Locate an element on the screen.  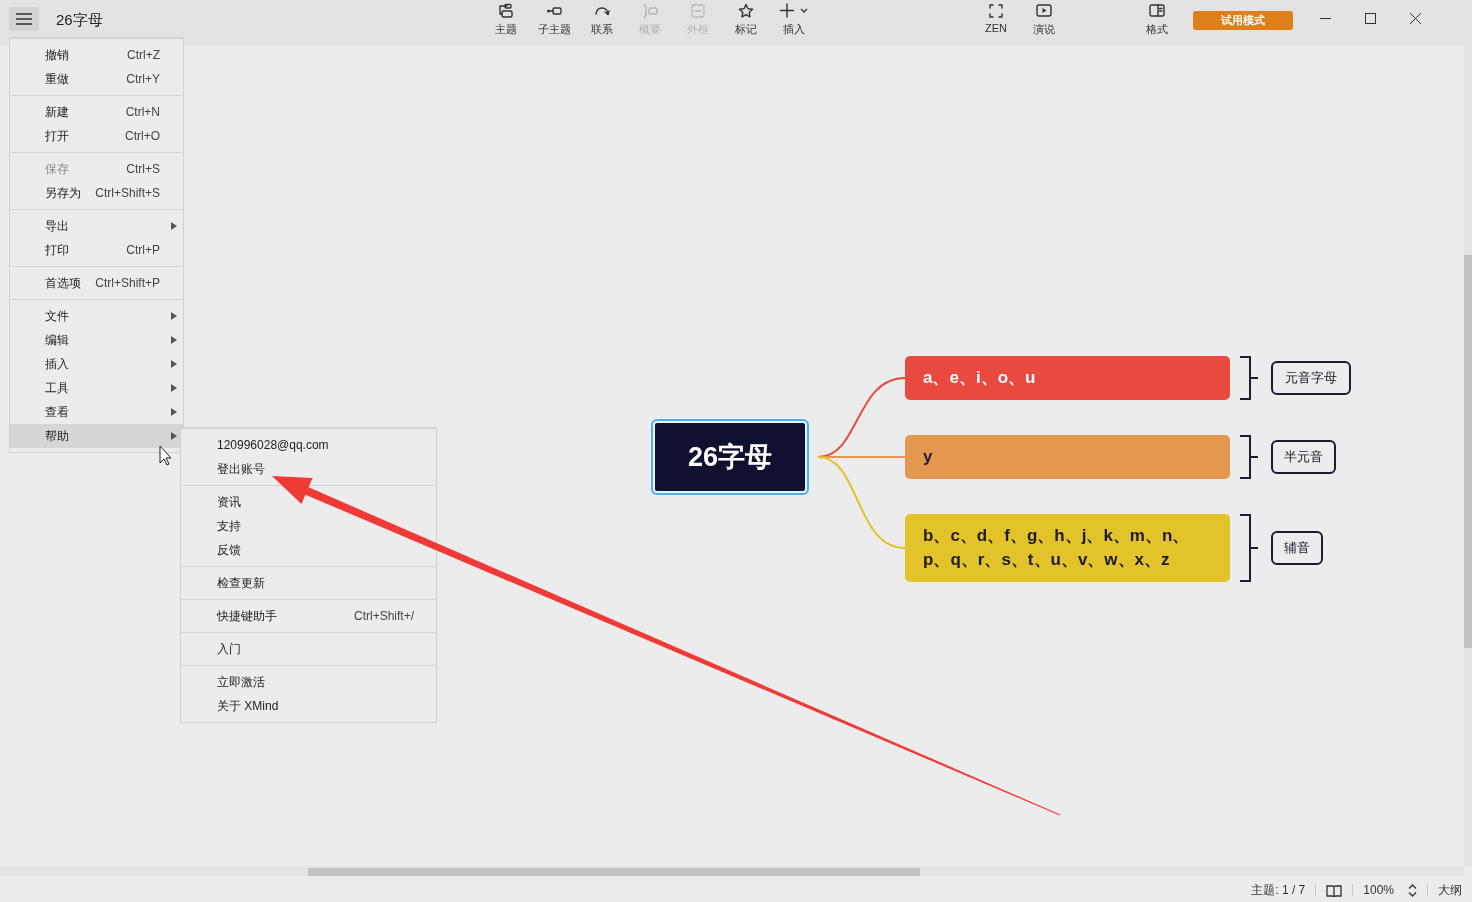
menu-item: 另存为 Ctrl+Shift+S is located at coordinates (96, 193).